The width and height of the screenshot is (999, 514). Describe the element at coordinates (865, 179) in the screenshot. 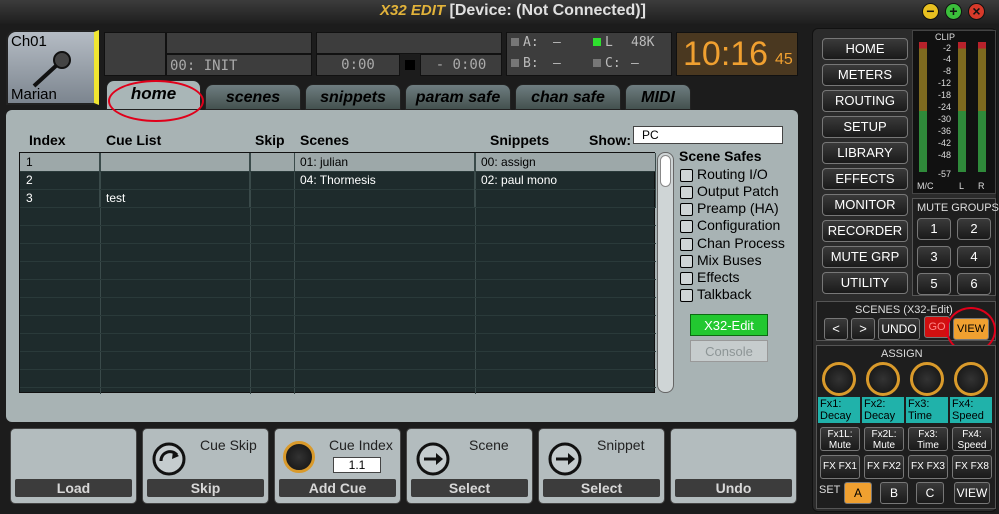

I see `nav-effects: EFFECTS` at that location.